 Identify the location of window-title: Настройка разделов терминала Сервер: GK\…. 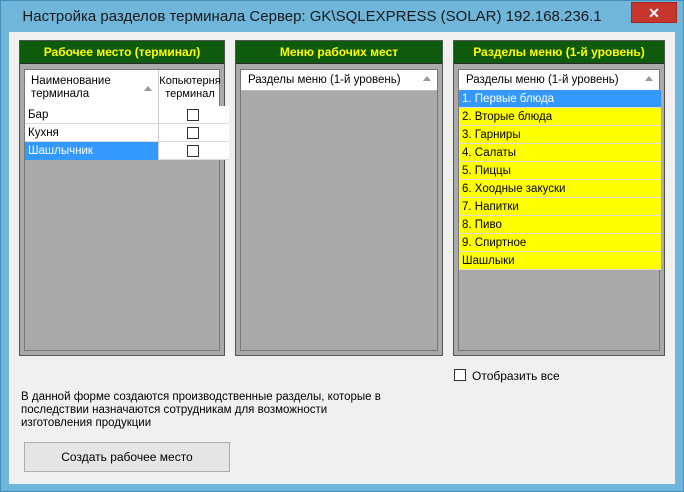
(312, 16).